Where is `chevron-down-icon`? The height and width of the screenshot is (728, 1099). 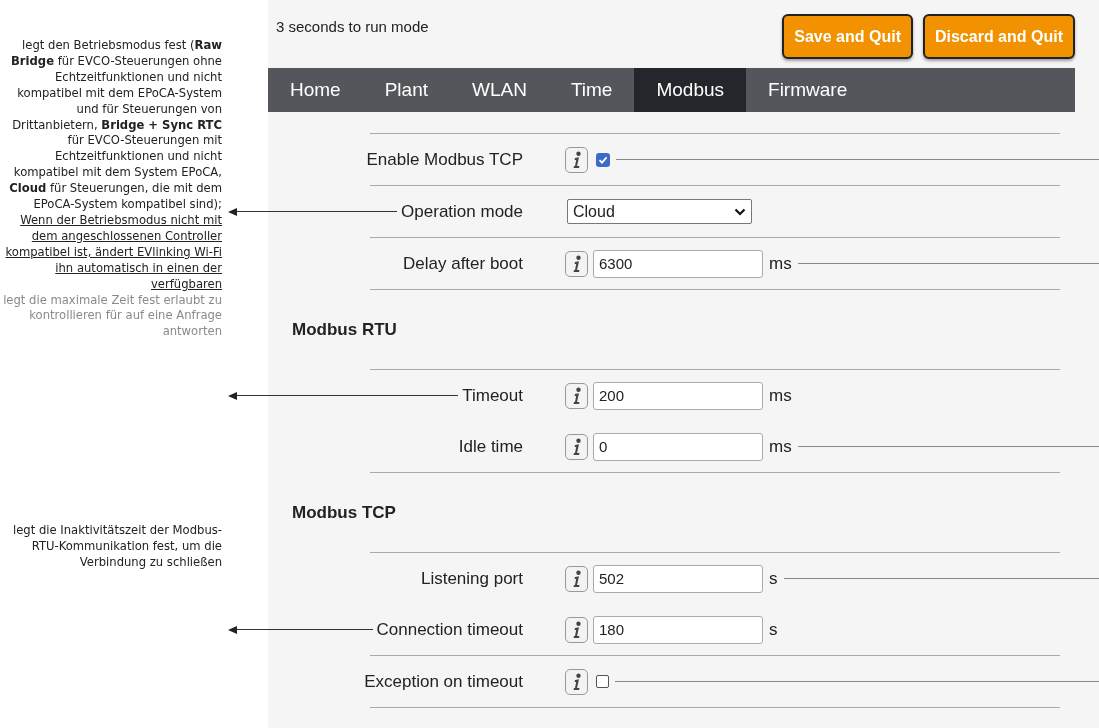 chevron-down-icon is located at coordinates (740, 211).